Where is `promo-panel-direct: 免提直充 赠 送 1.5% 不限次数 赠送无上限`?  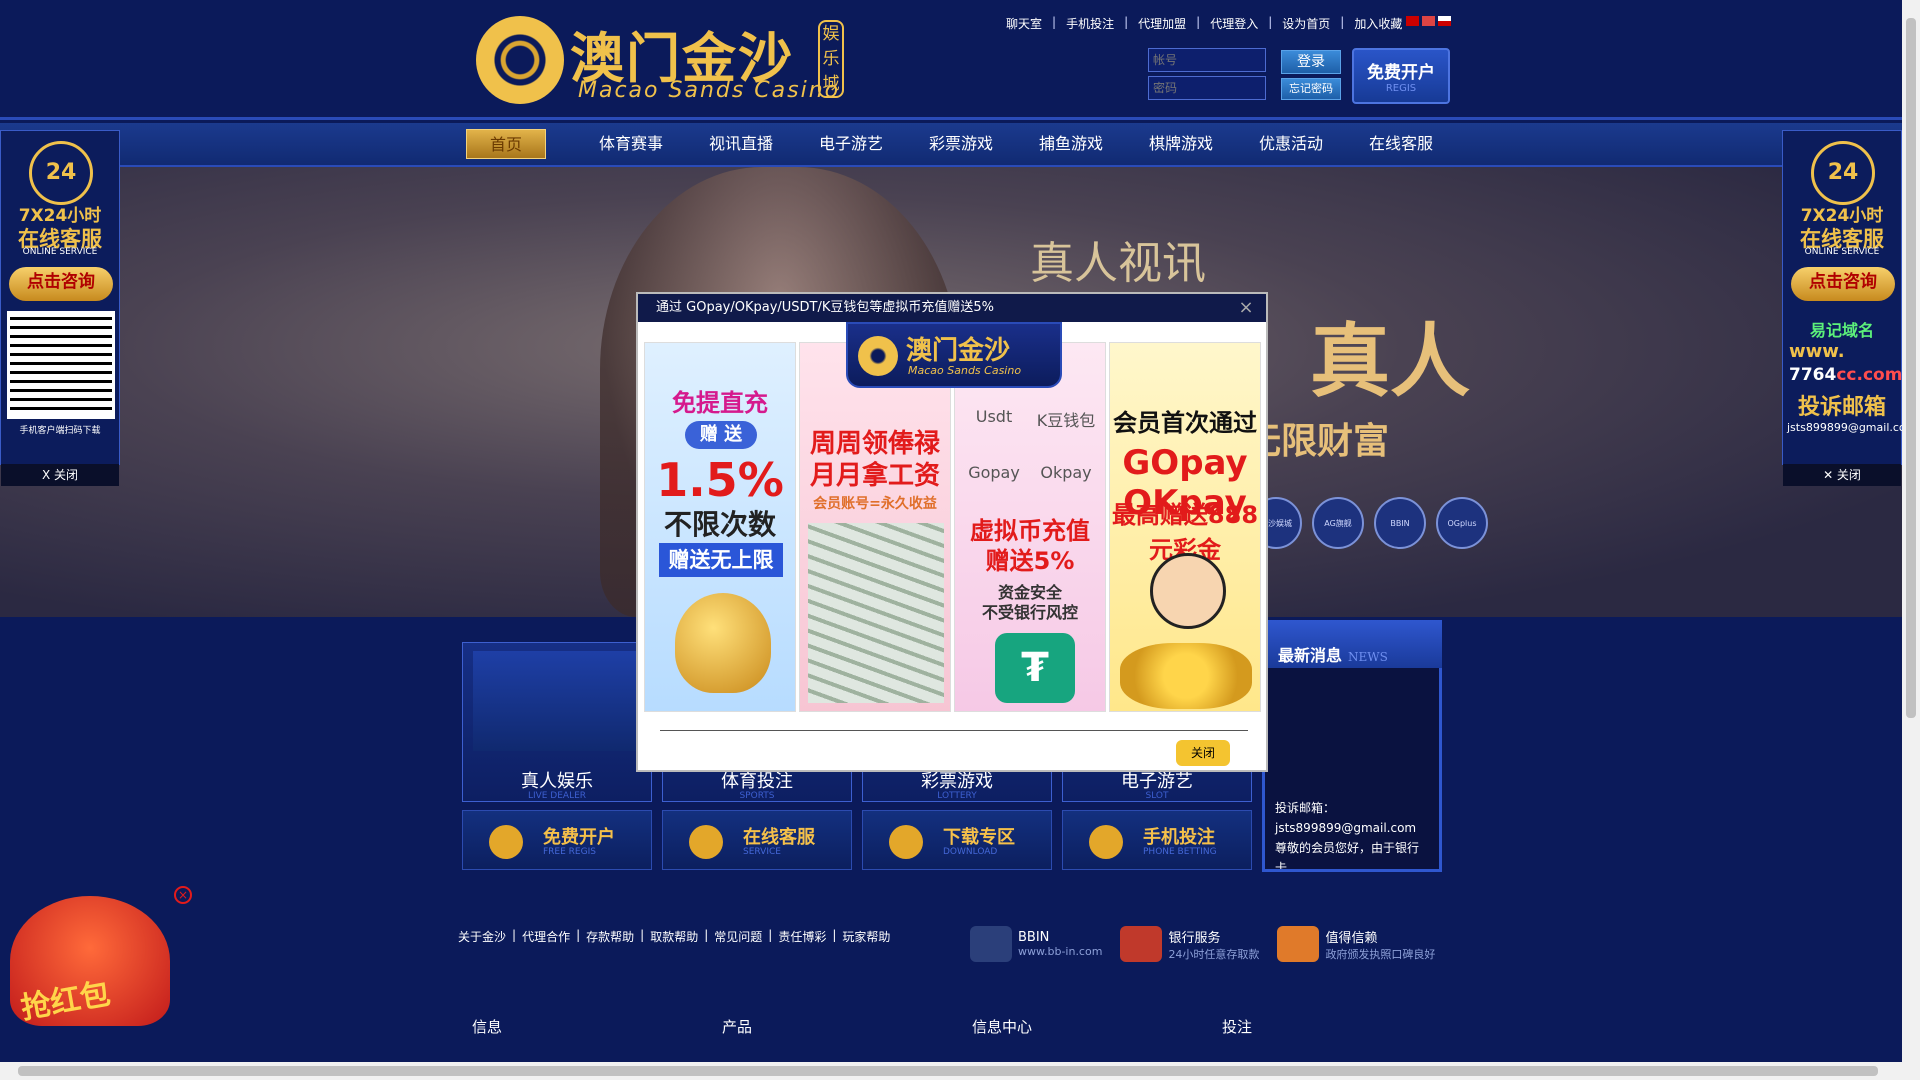
promo-panel-direct: 免提直充 赠 送 1.5% 不限次数 赠送无上限 is located at coordinates (720, 527).